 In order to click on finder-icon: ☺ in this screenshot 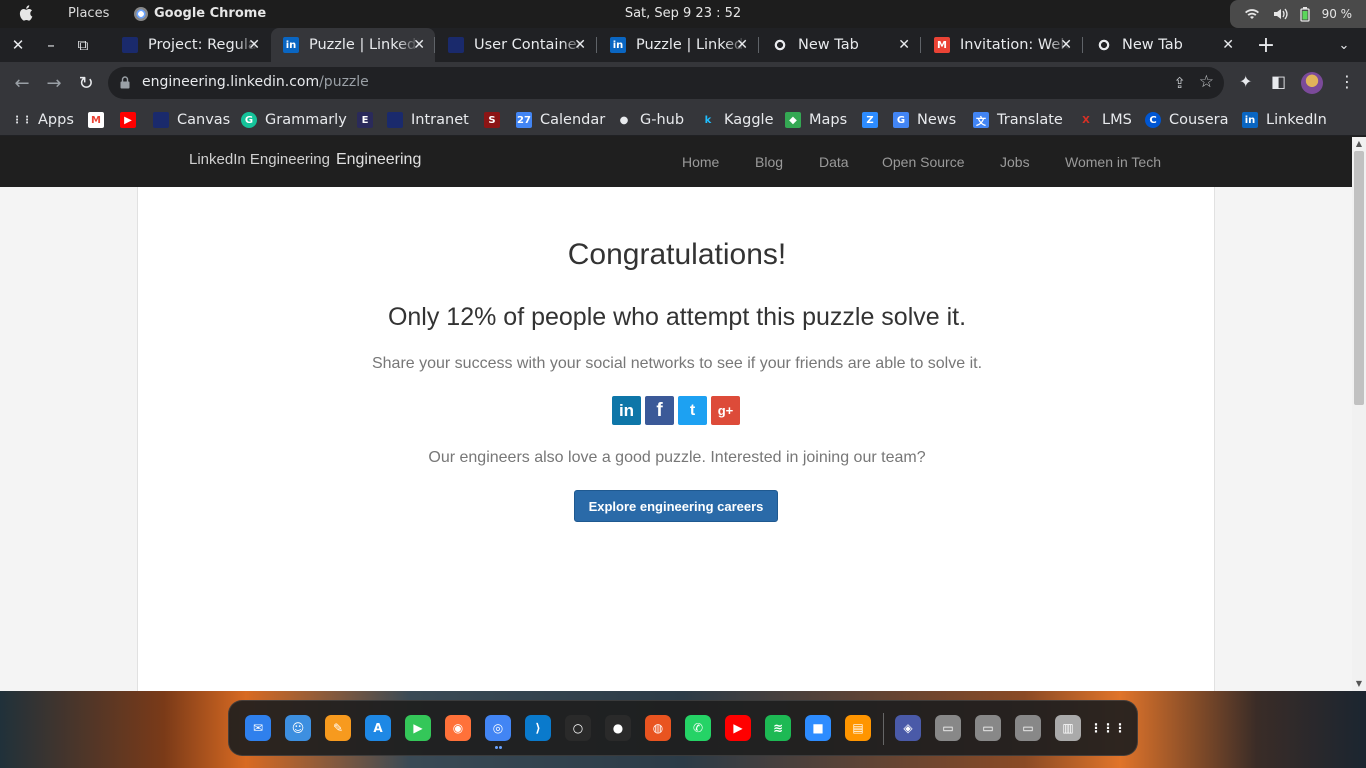, I will do `click(298, 728)`.